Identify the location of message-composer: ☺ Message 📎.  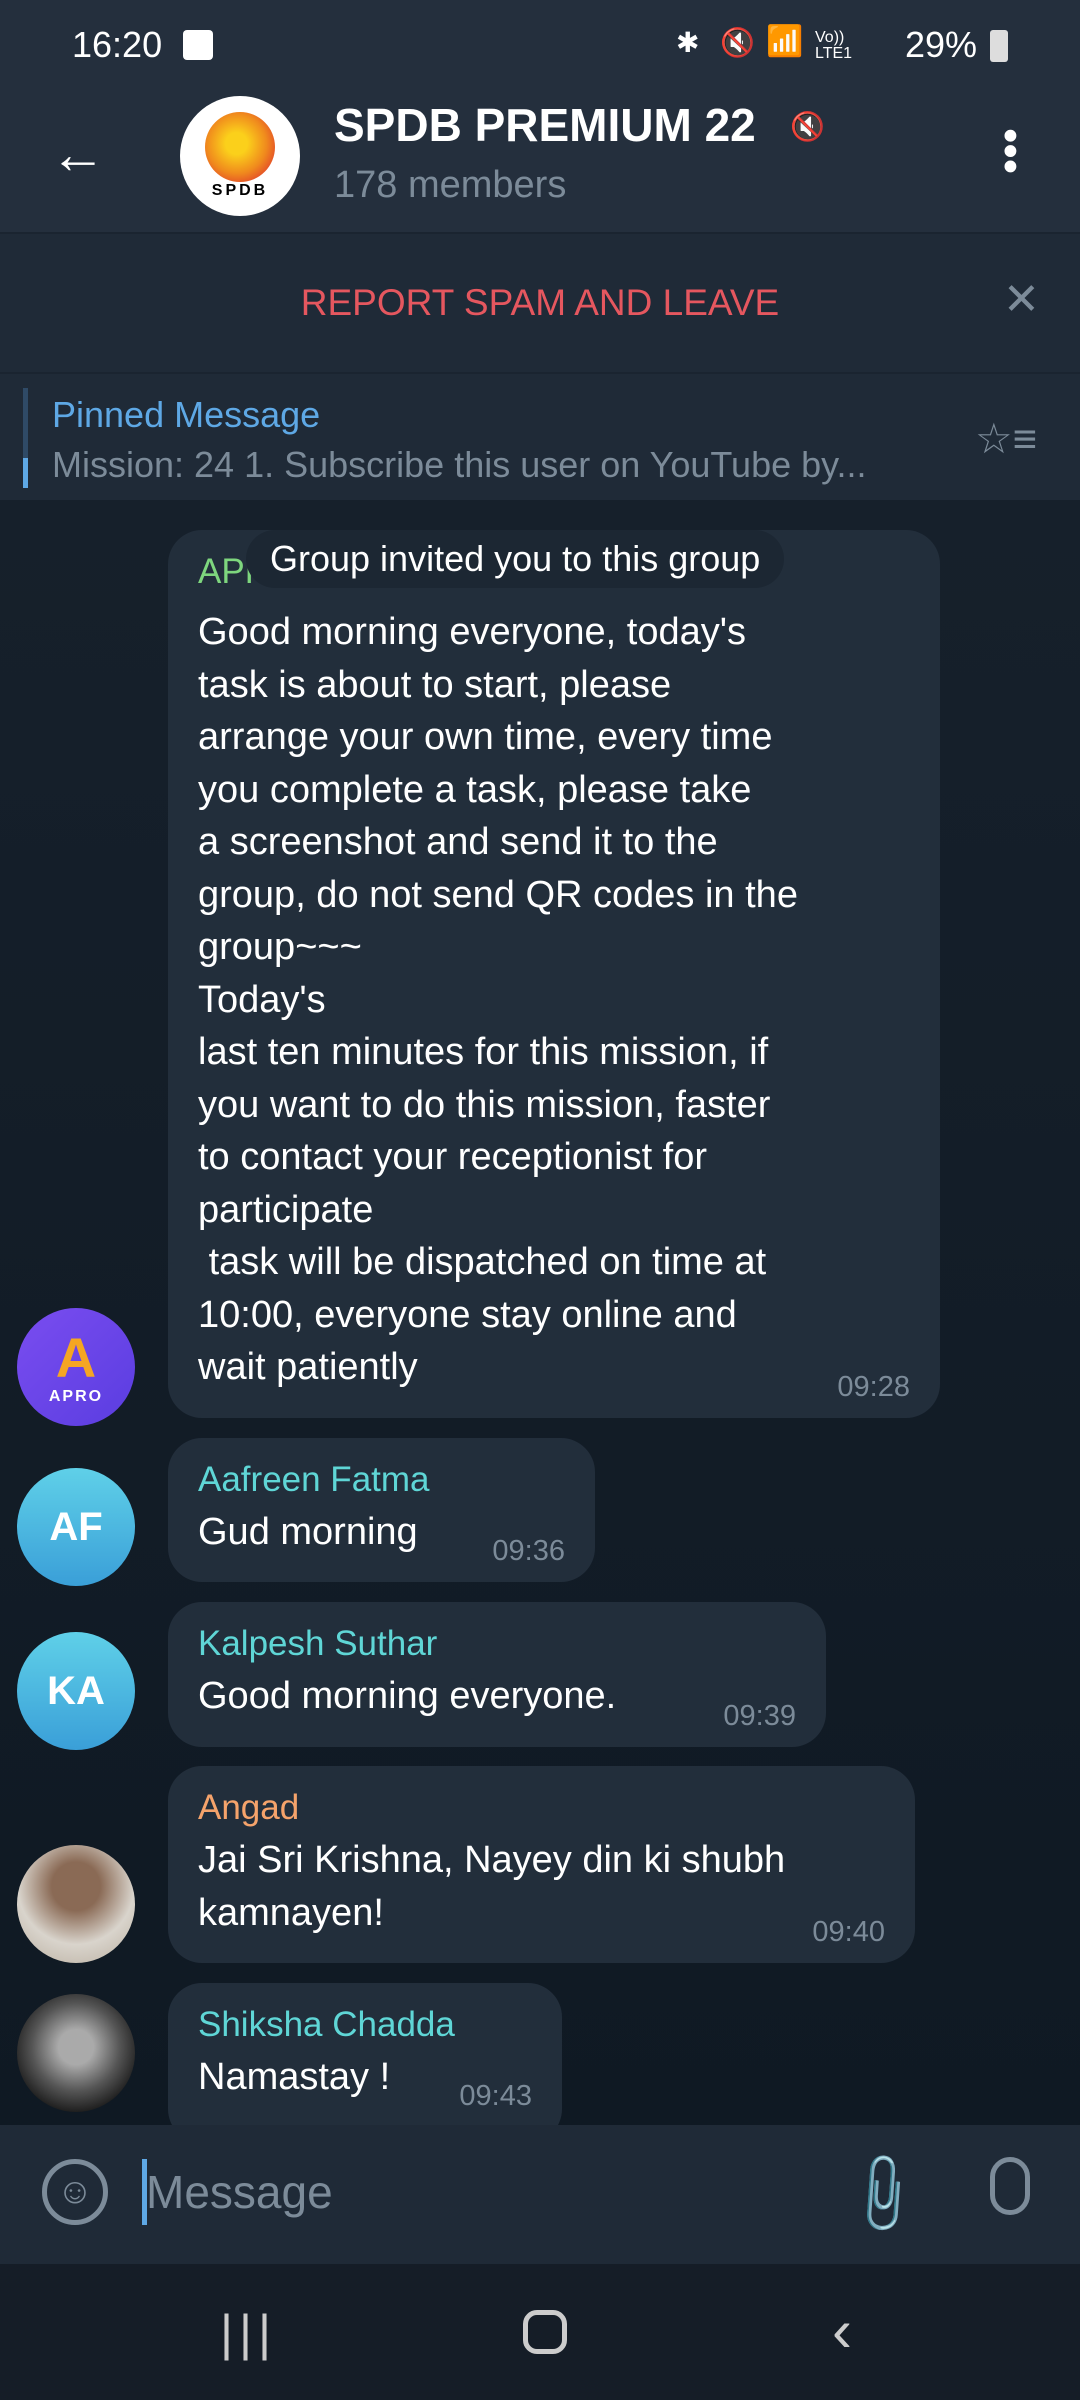
(540, 2194).